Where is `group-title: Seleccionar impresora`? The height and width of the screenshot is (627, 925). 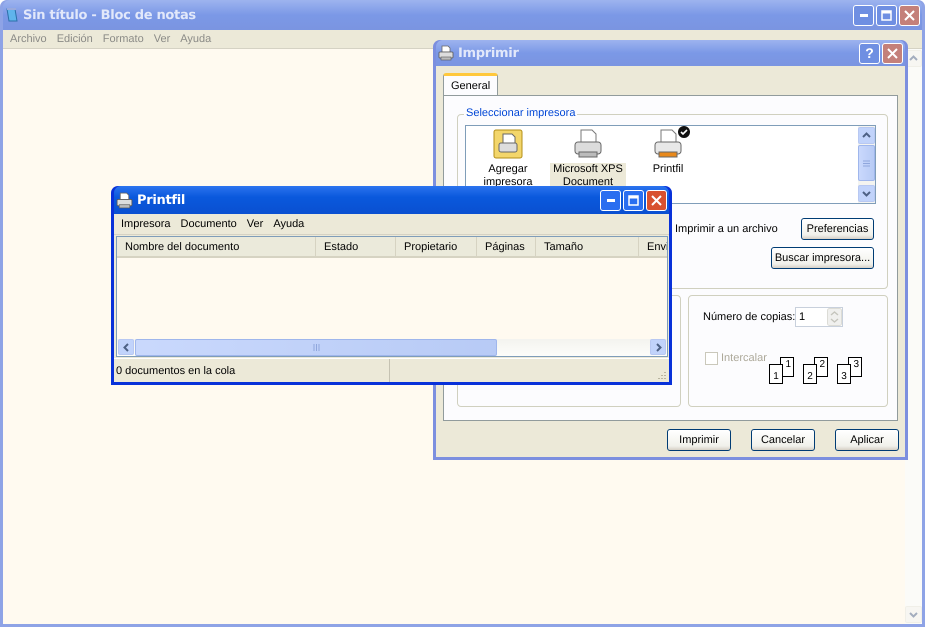 group-title: Seleccionar impresora is located at coordinates (521, 113).